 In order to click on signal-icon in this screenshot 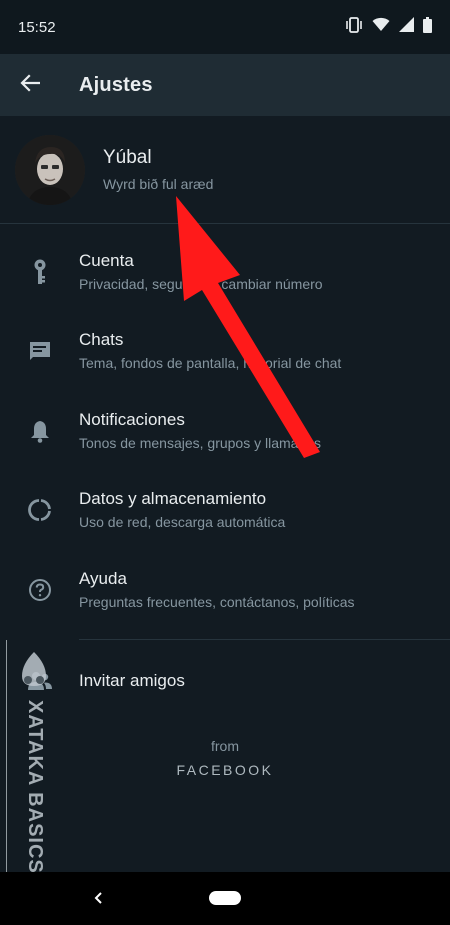, I will do `click(406, 27)`.